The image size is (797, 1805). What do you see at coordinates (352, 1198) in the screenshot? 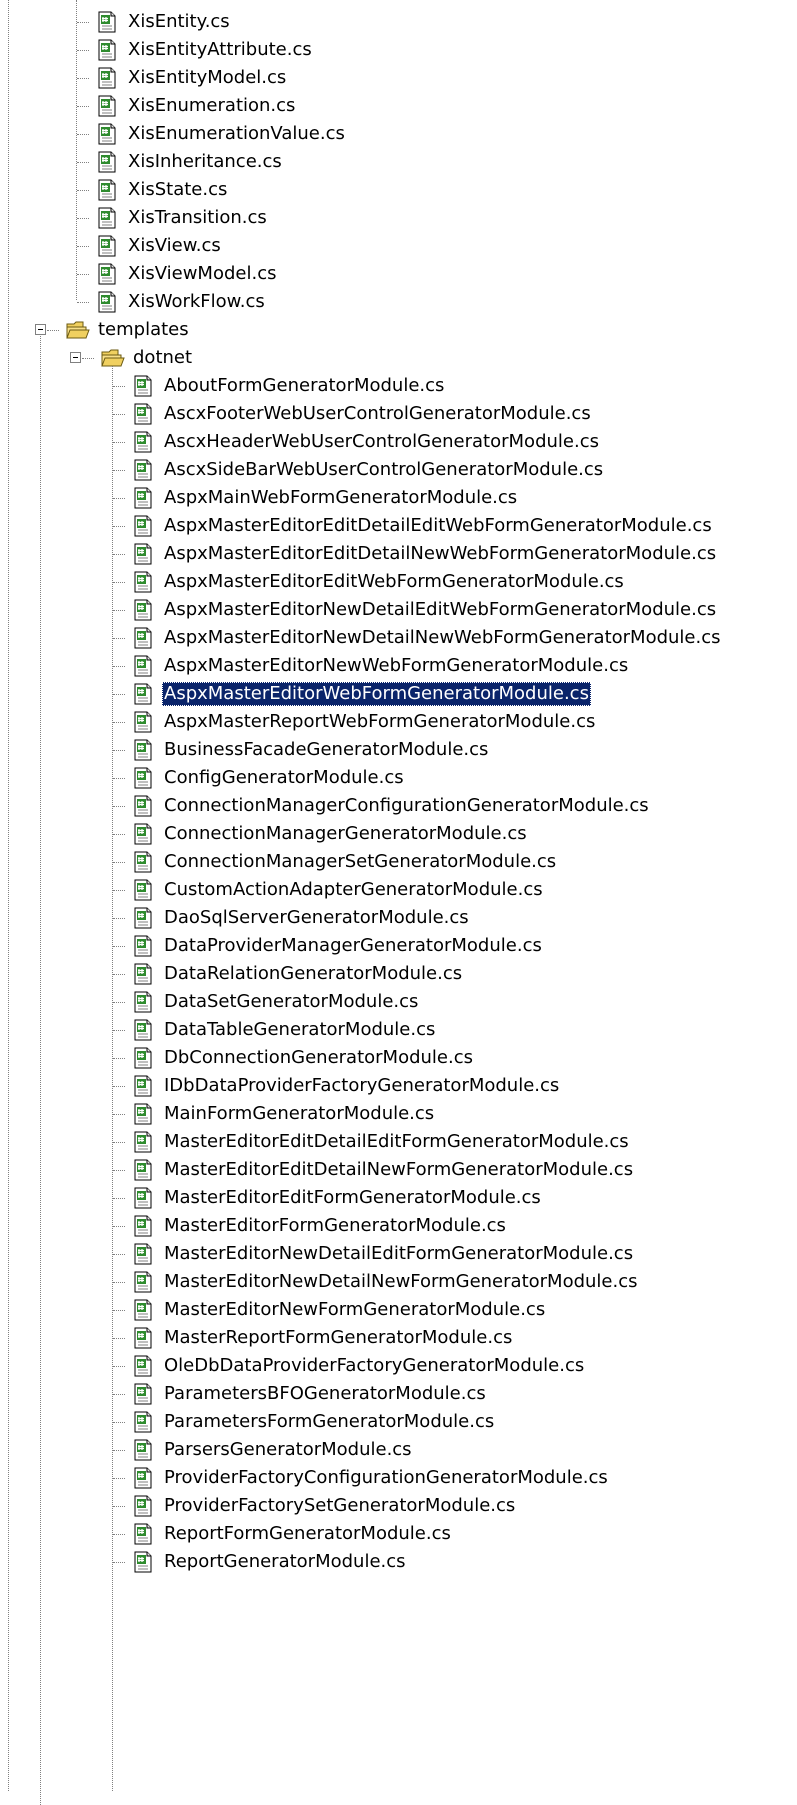
I see `file-label: MasterEditorEditFormGeneratorModule.cs` at bounding box center [352, 1198].